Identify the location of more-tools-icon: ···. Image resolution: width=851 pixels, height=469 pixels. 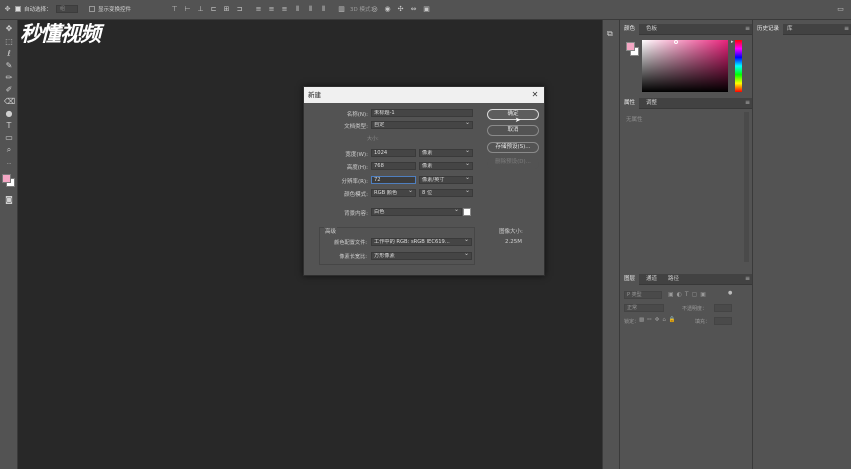
(9, 164).